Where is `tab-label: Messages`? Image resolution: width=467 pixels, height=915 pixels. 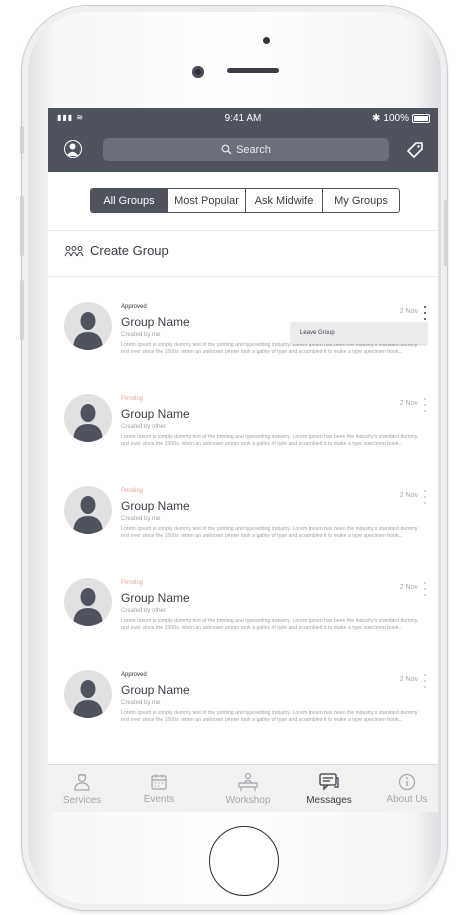 tab-label: Messages is located at coordinates (329, 800).